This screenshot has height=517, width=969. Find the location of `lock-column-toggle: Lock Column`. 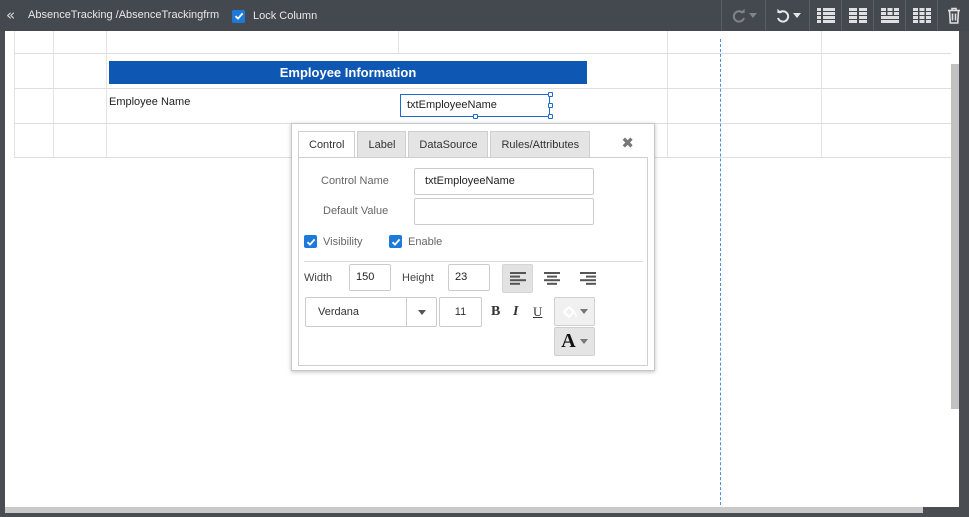

lock-column-toggle: Lock Column is located at coordinates (274, 16).